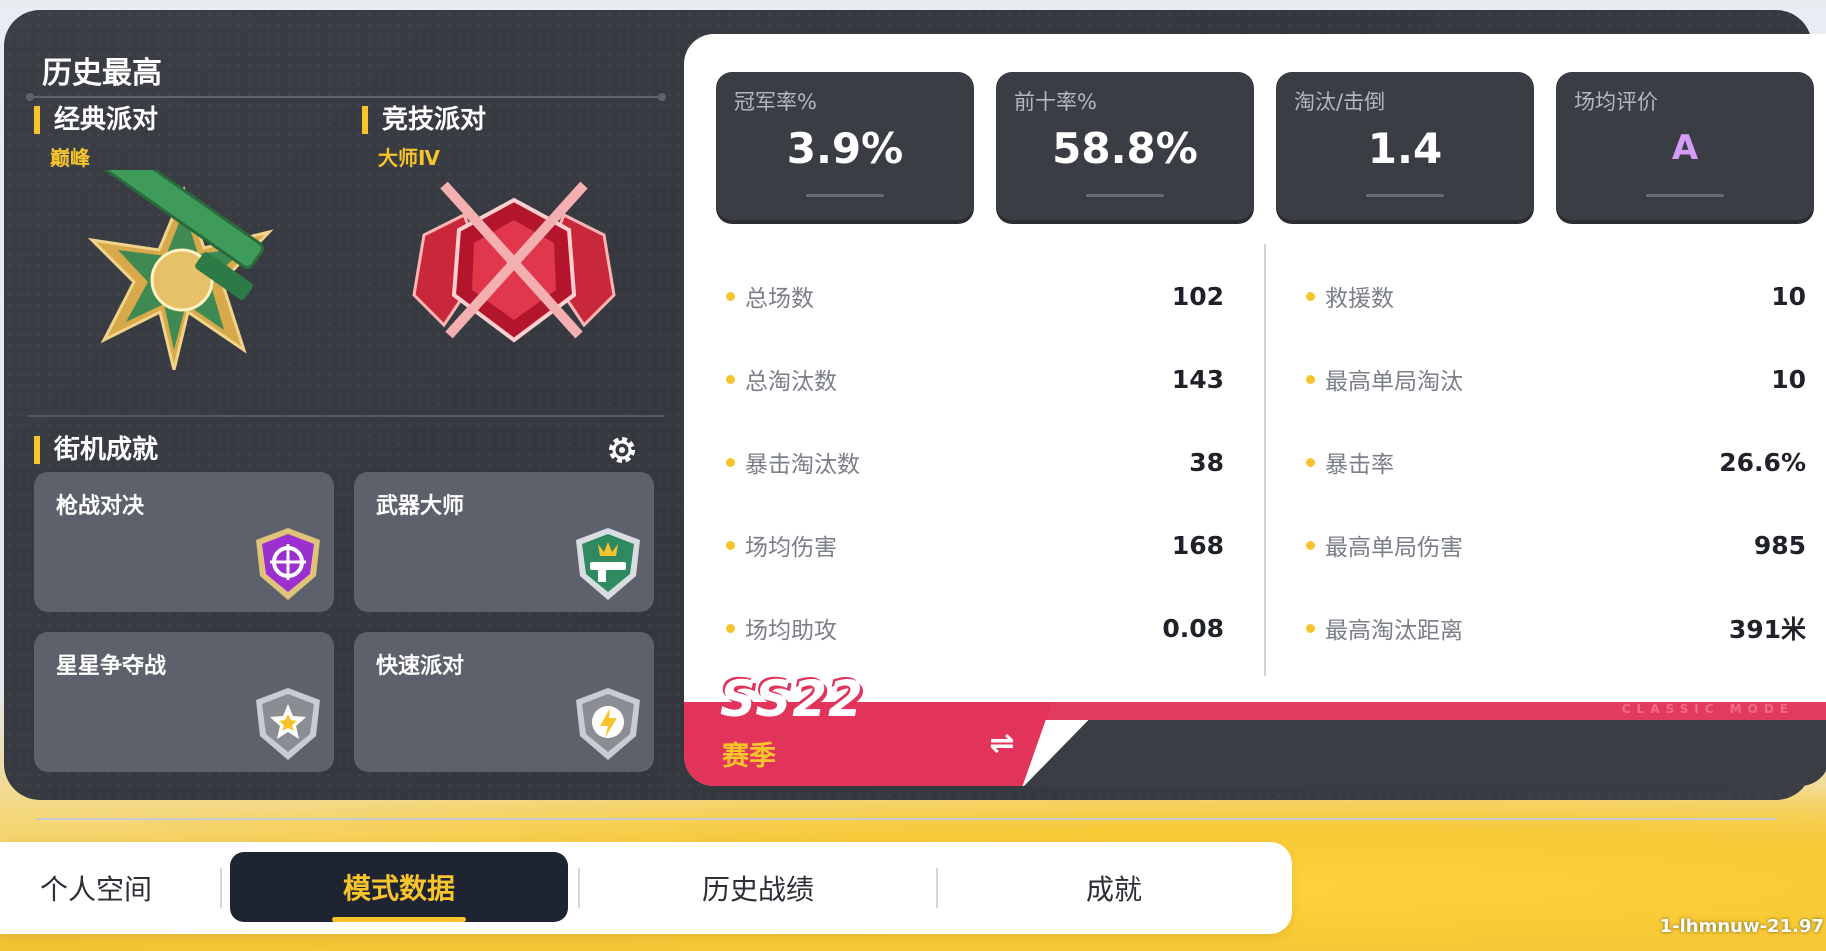 The image size is (1826, 951). Describe the element at coordinates (96, 450) in the screenshot. I see `achievements-title: 街机成就` at that location.